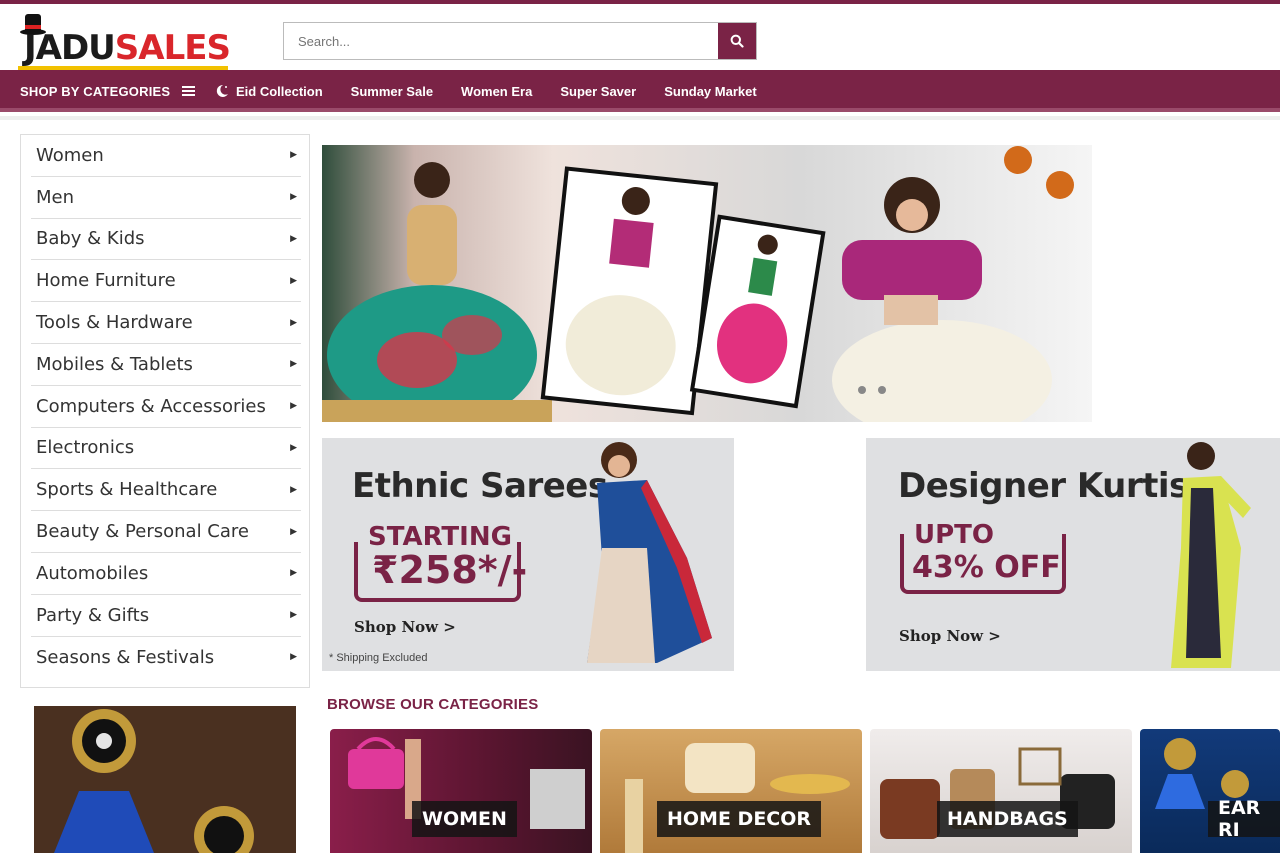 The image size is (1280, 853). What do you see at coordinates (166, 156) in the screenshot?
I see `sidebar-item-women: Women ▶` at bounding box center [166, 156].